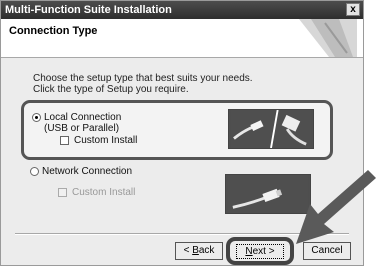 Image resolution: width=377 pixels, height=268 pixels. I want to click on network-custom-install-checkbox, so click(62, 192).